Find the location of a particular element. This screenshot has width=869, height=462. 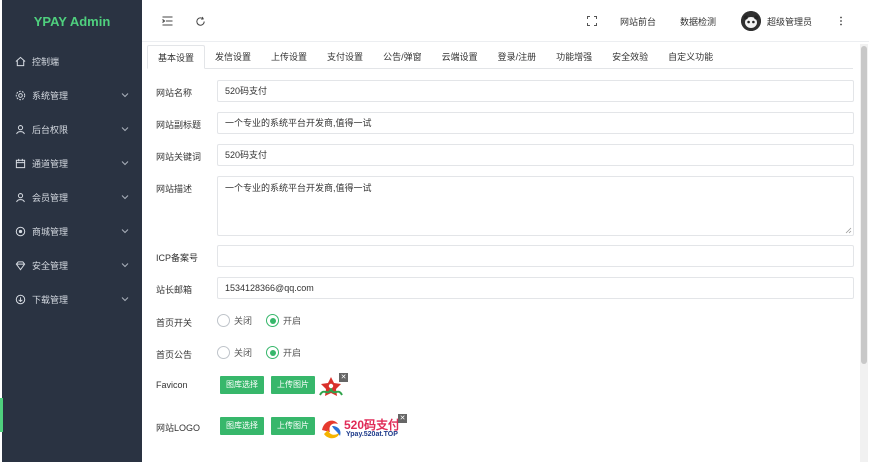

sidebar-item-dashboard: 控制端 is located at coordinates (72, 61).